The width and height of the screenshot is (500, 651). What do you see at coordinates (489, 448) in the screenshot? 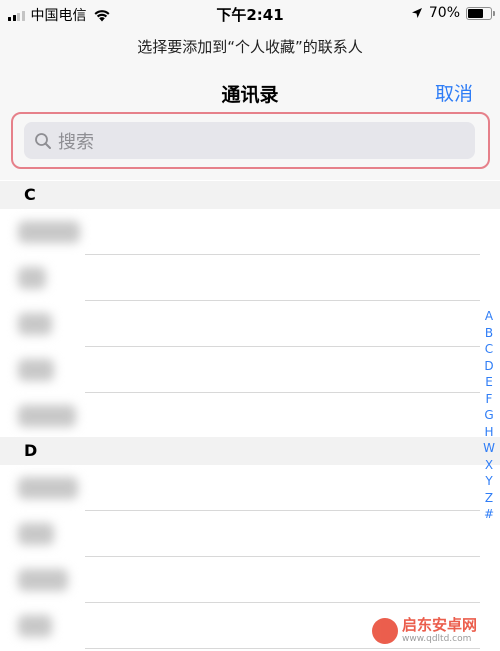
I see `index-letter: W` at bounding box center [489, 448].